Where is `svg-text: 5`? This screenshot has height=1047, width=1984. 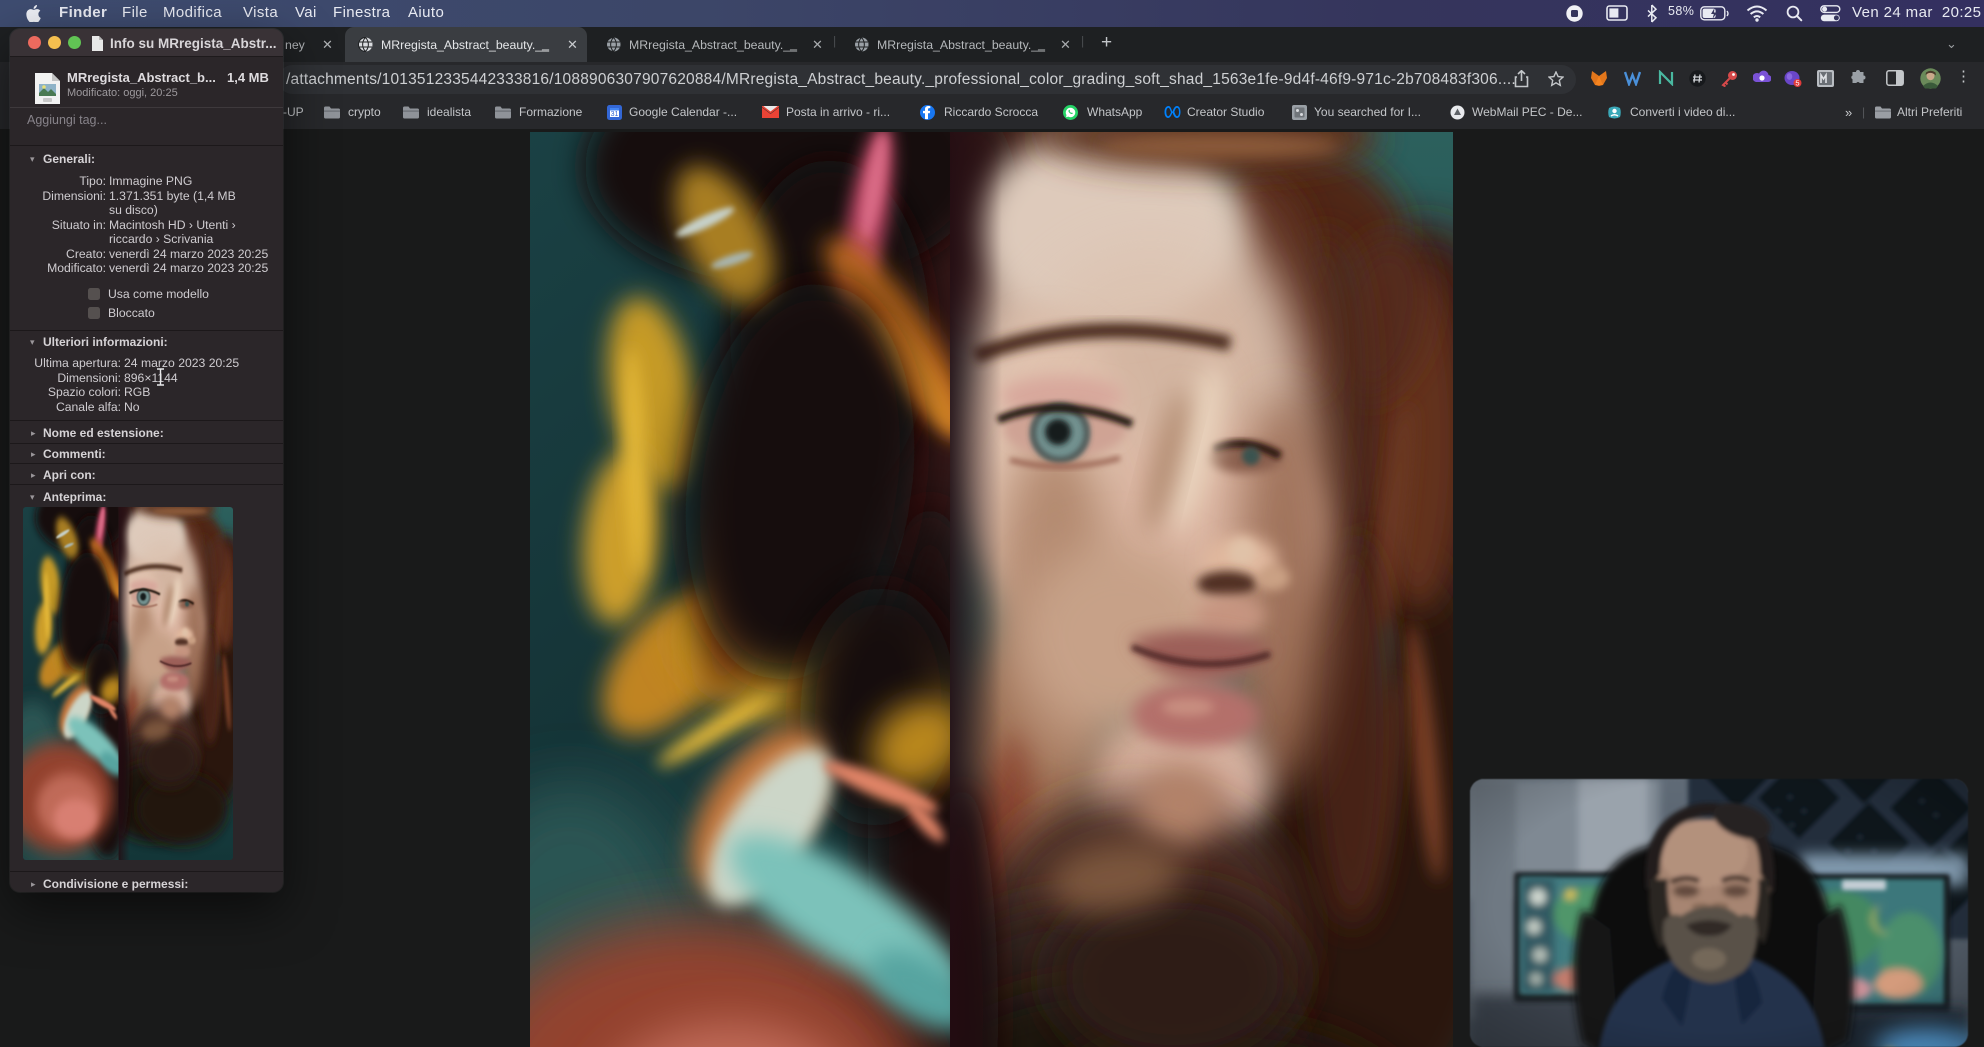
svg-text: 5 is located at coordinates (1797, 83).